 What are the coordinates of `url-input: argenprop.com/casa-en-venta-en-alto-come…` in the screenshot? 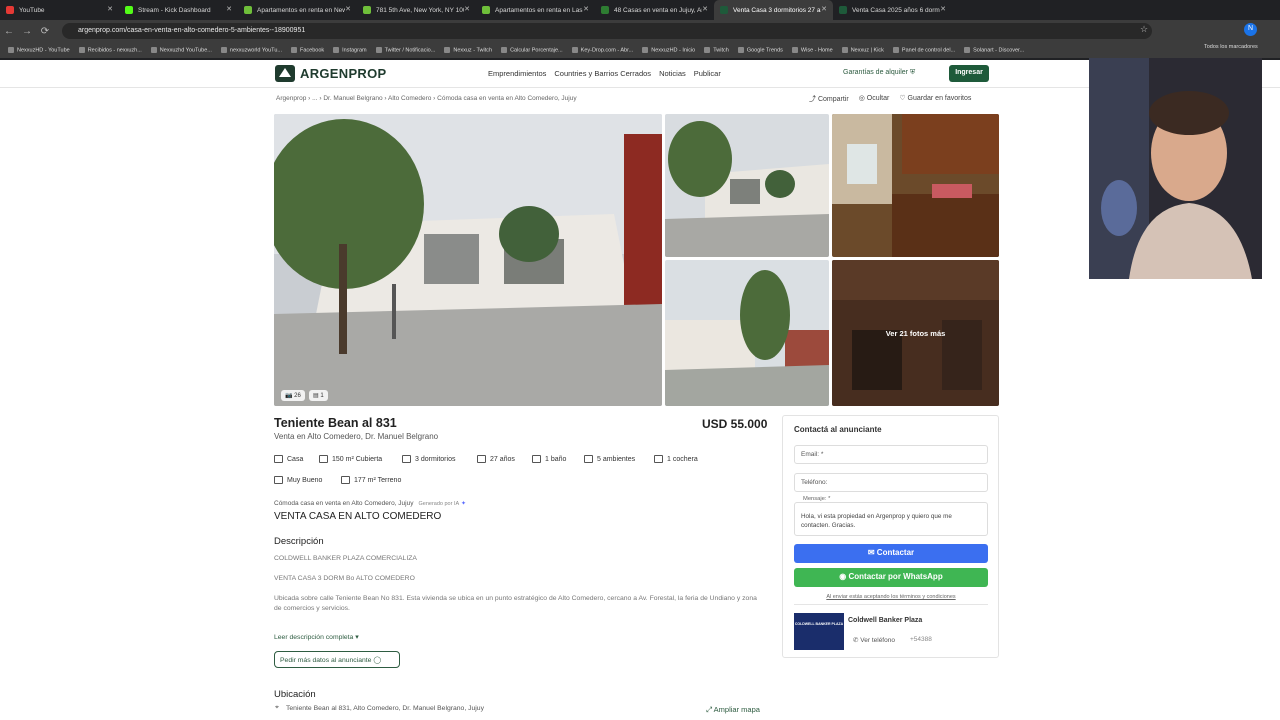 It's located at (607, 31).